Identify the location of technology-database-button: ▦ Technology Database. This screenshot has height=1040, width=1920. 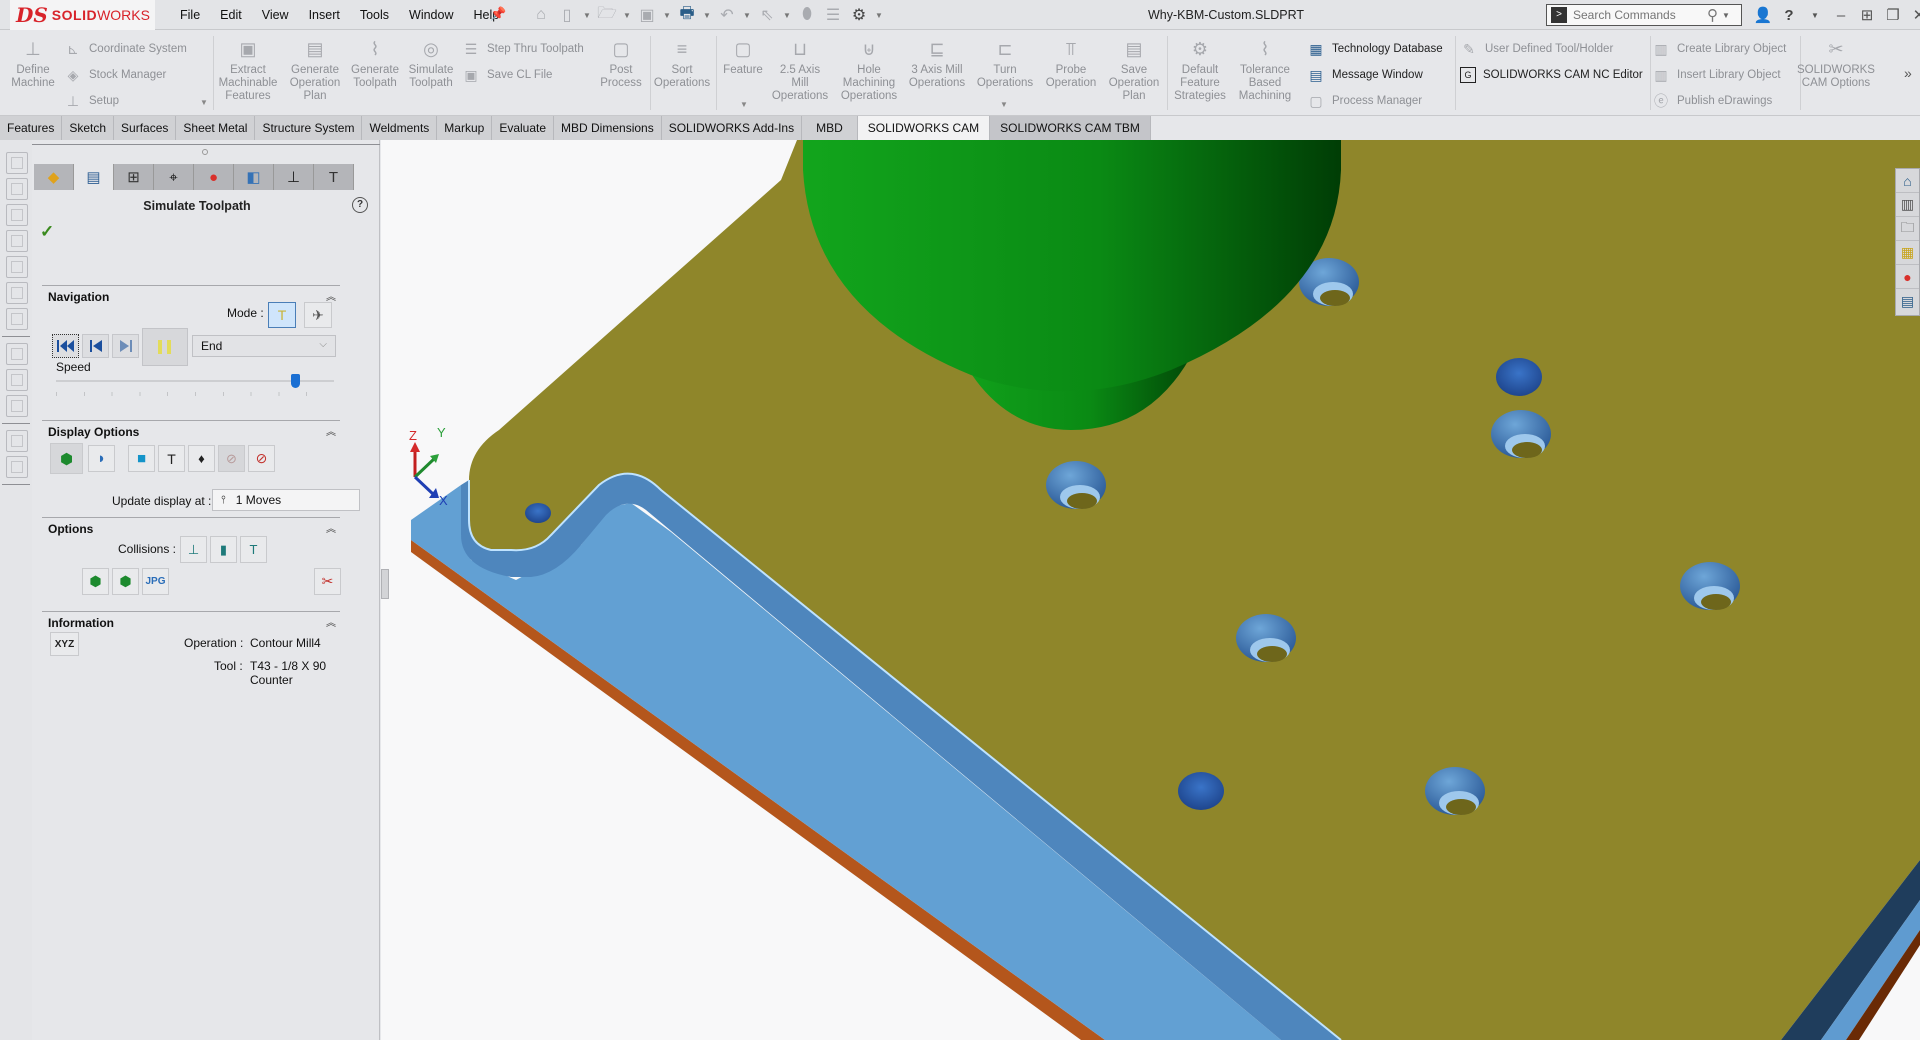
(1374, 49).